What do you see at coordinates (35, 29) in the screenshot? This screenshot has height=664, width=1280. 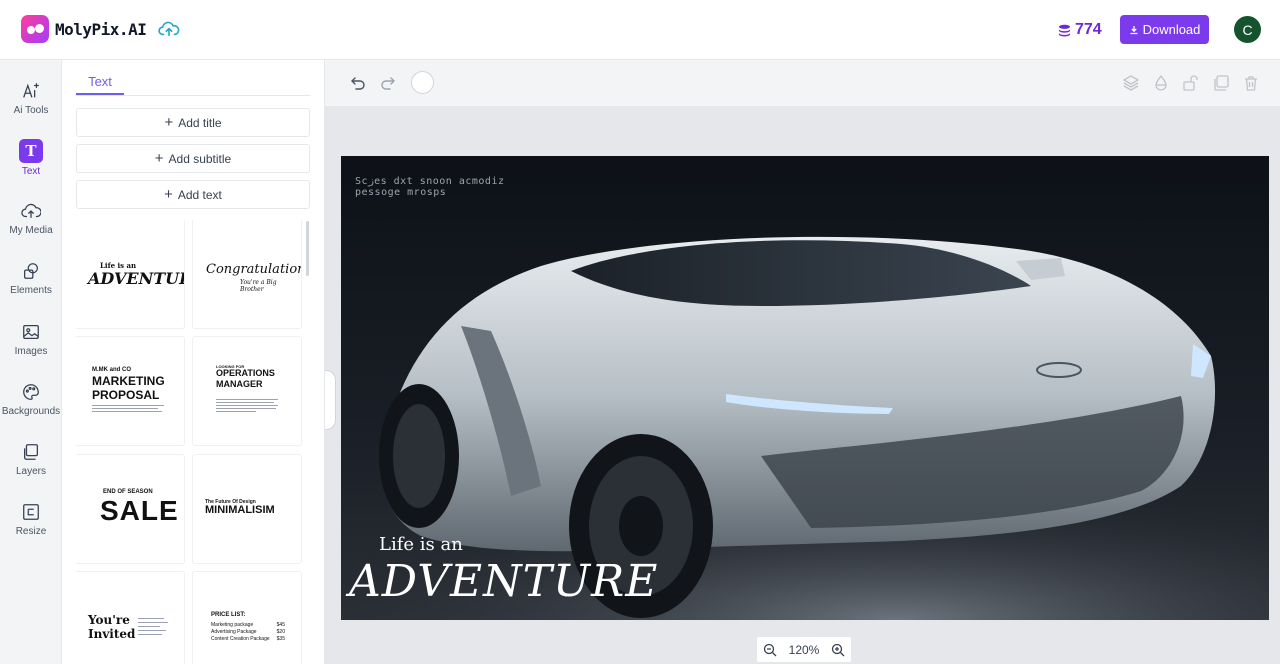 I see `logo-icon` at bounding box center [35, 29].